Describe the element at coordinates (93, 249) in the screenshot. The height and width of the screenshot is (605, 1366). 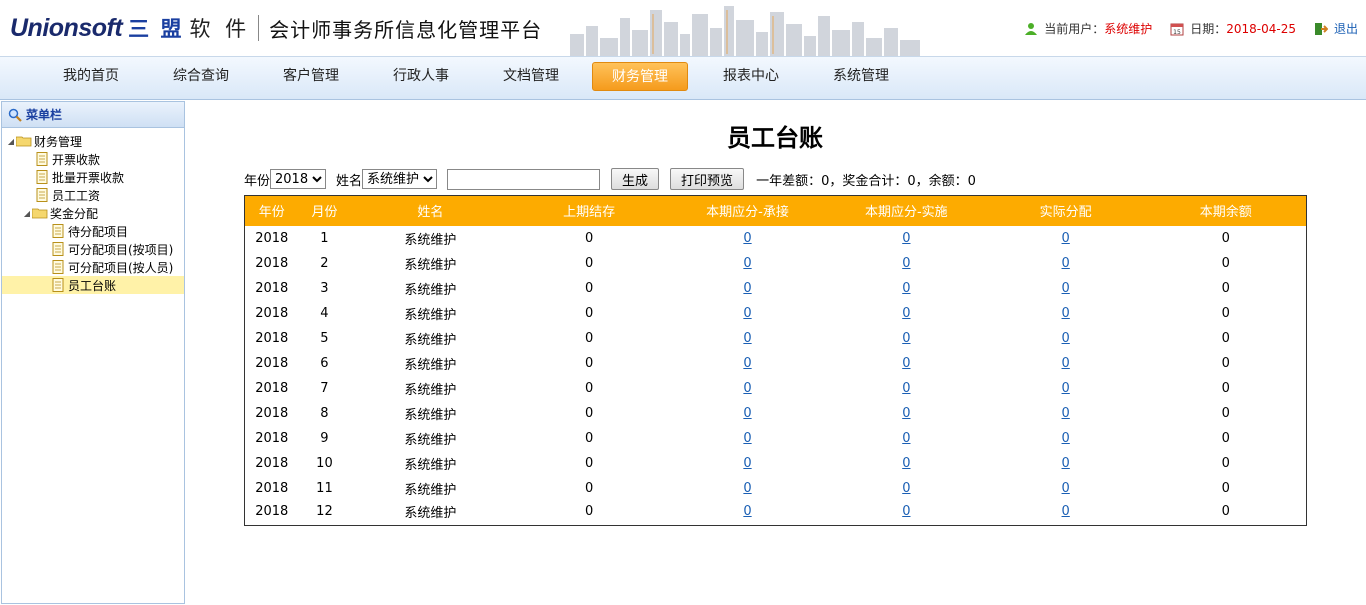
I see `tree-item-by-project: 可分配项目(按项目)` at that location.